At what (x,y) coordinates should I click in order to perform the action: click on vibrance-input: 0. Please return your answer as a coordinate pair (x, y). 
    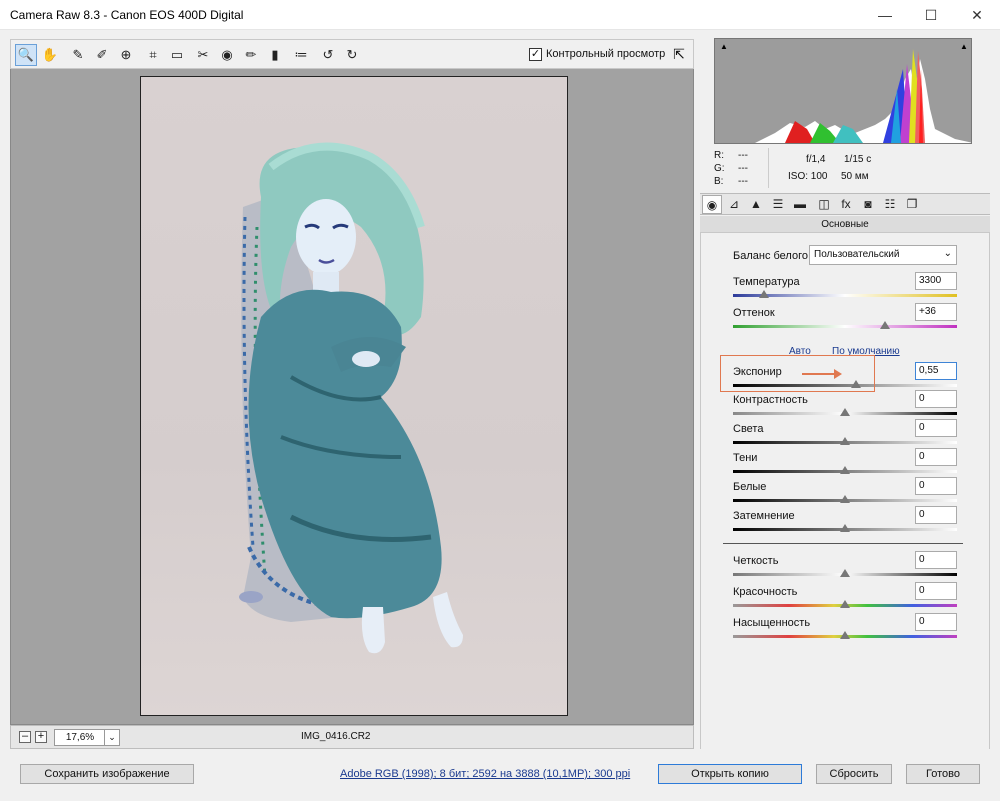
    Looking at the image, I should click on (936, 591).